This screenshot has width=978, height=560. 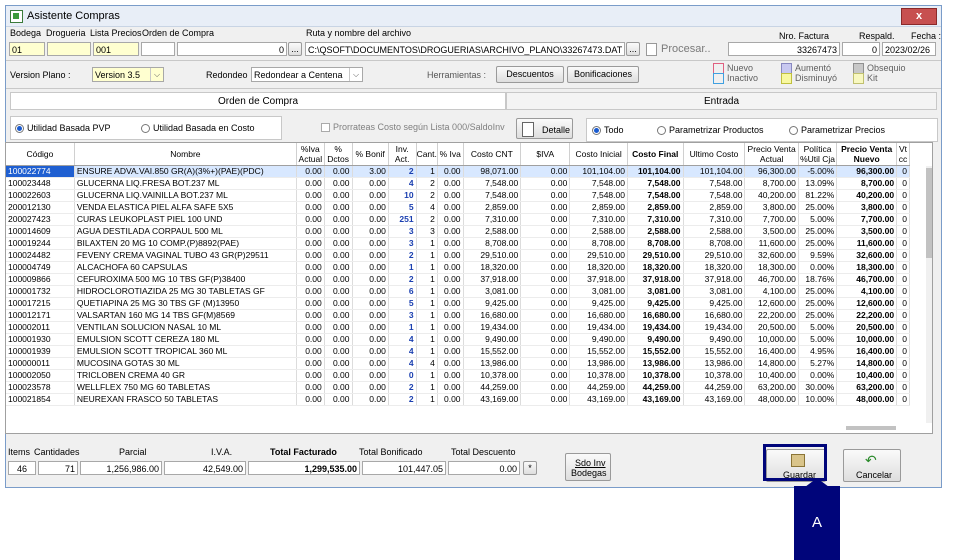 What do you see at coordinates (771, 363) in the screenshot?
I see `table-cell: 14,800.00` at bounding box center [771, 363].